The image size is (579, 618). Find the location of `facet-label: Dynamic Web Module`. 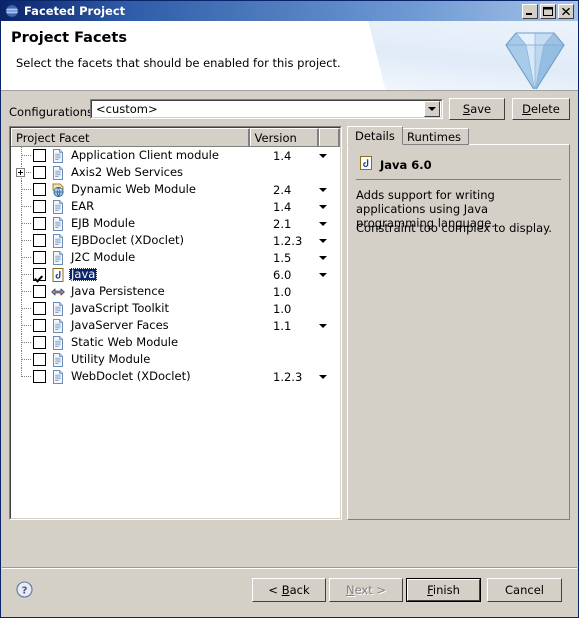

facet-label: Dynamic Web Module is located at coordinates (133, 189).